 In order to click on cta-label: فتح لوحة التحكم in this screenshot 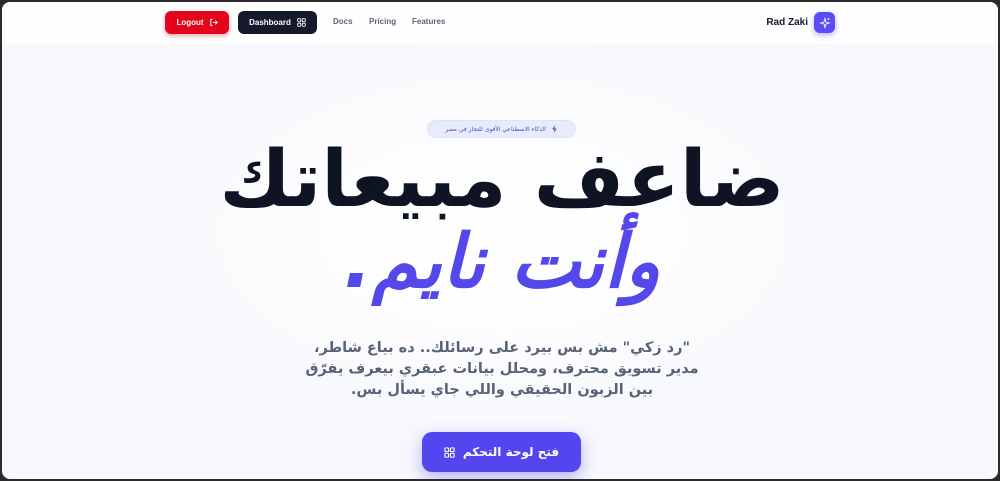, I will do `click(511, 452)`.